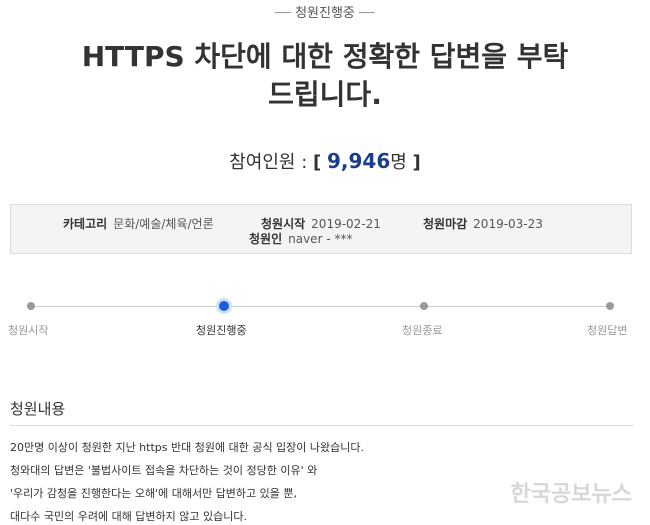 This screenshot has height=525, width=650. What do you see at coordinates (38, 409) in the screenshot?
I see `section-title-content: 청원내용` at bounding box center [38, 409].